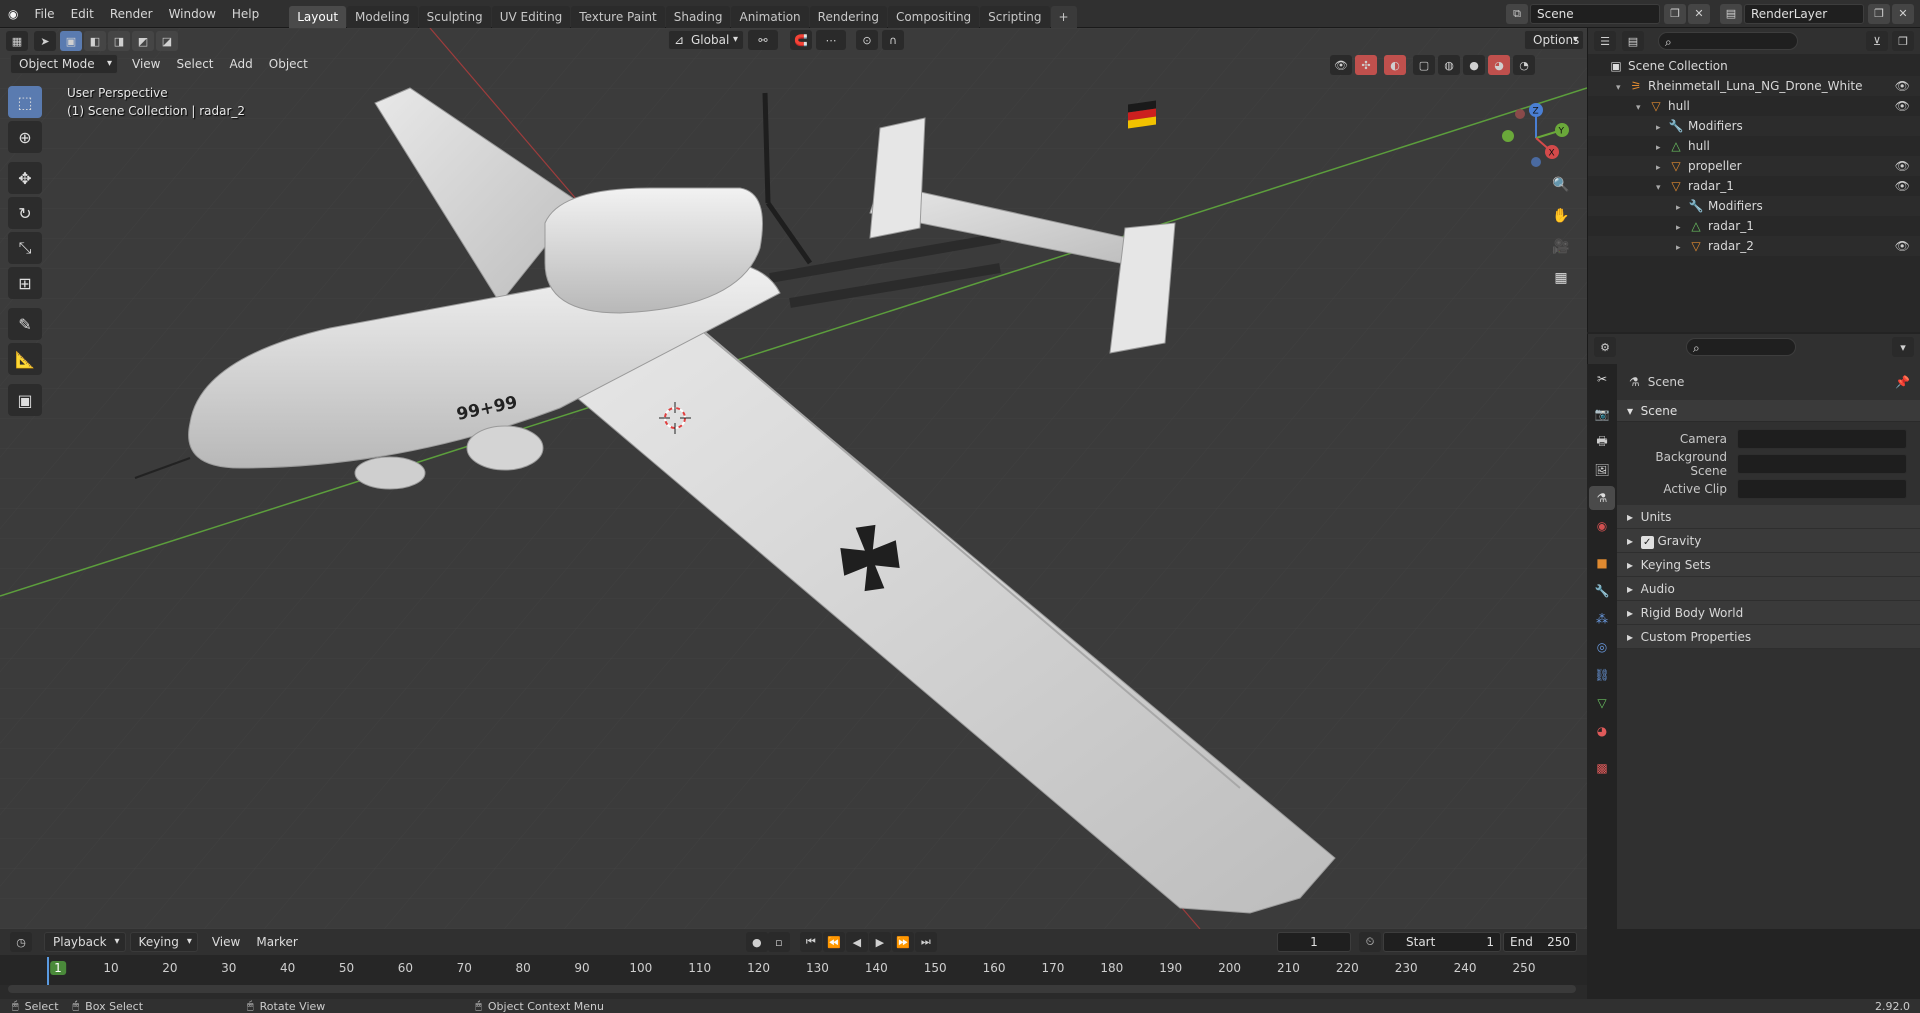 The width and height of the screenshot is (1920, 1013). Describe the element at coordinates (382, 16) in the screenshot. I see `tab-modeling: Modeling` at that location.